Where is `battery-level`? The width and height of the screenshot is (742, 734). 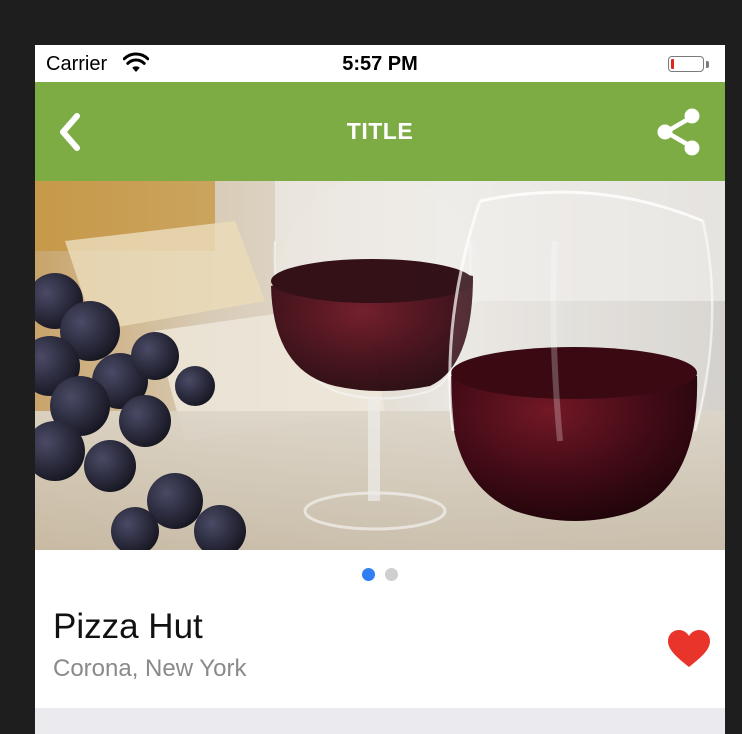
battery-level is located at coordinates (672, 64).